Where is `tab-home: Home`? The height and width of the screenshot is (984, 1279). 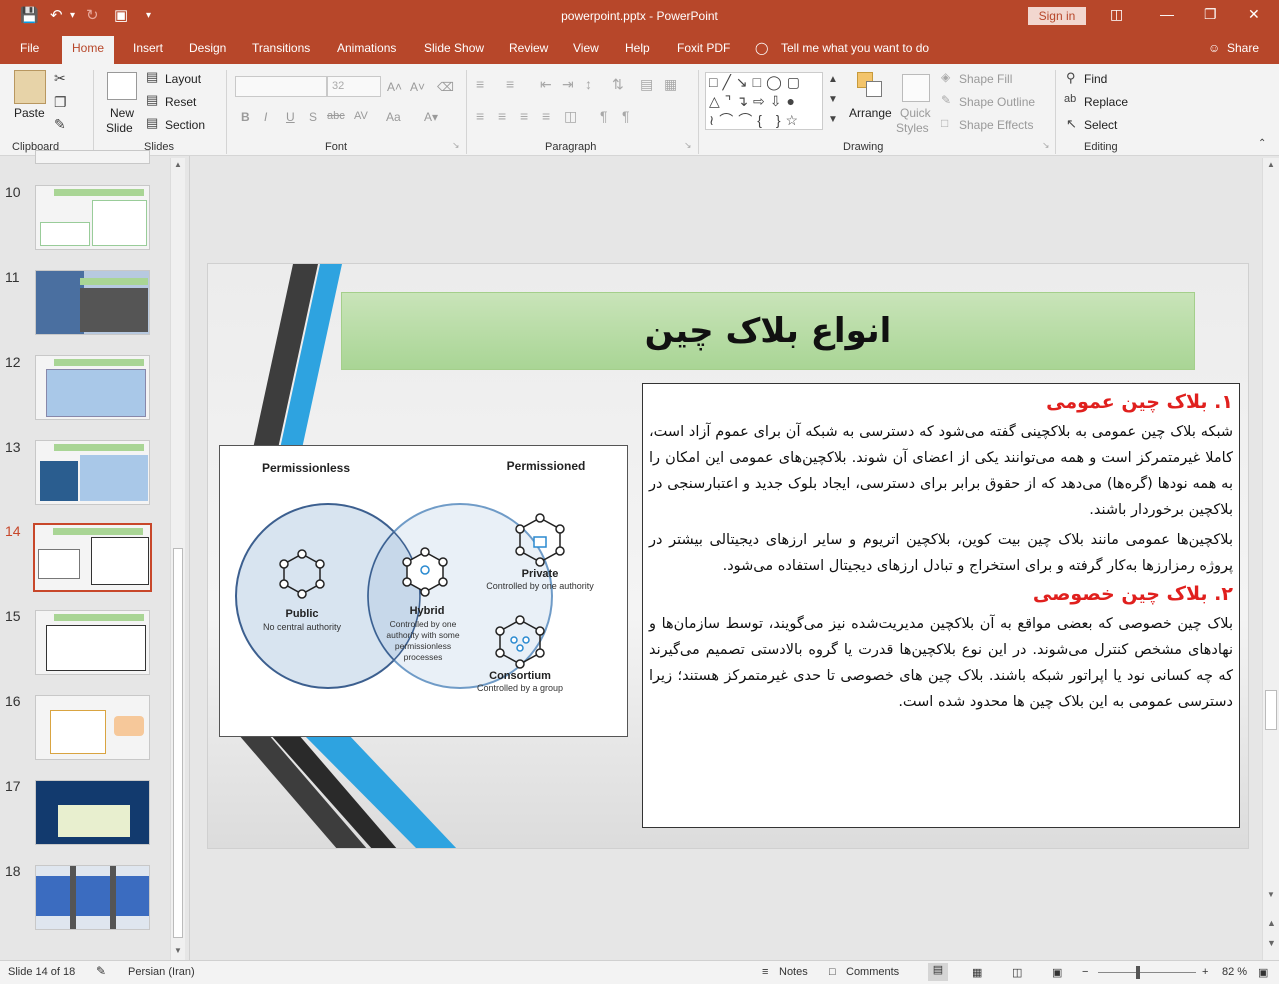
tab-home: Home is located at coordinates (88, 50).